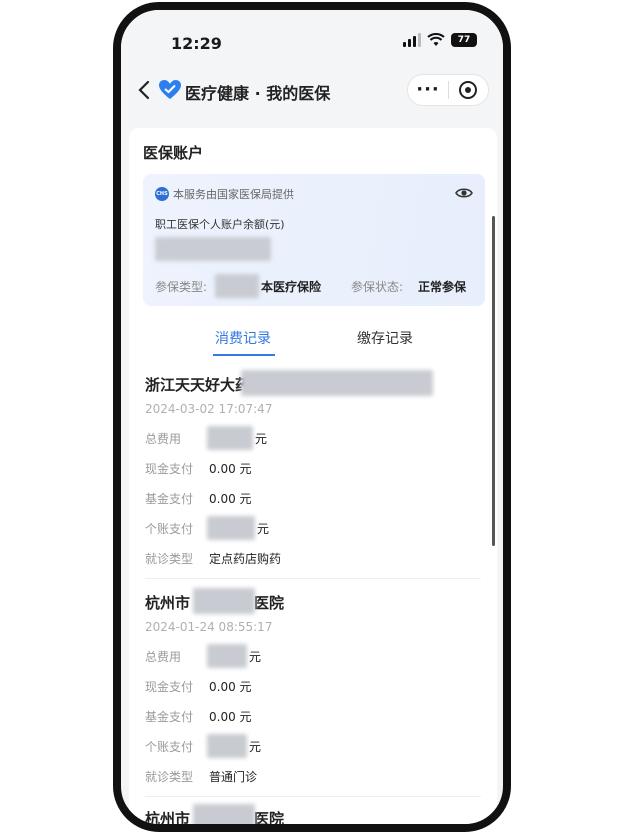 The width and height of the screenshot is (624, 833). What do you see at coordinates (144, 90) in the screenshot?
I see `back-arrow-icon` at bounding box center [144, 90].